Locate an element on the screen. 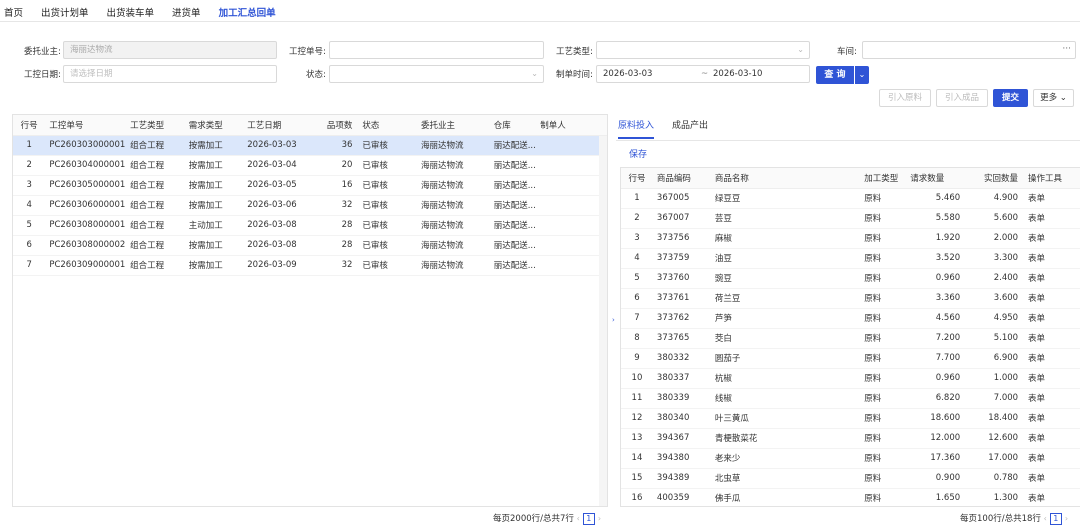 The image size is (1080, 531). col-header: 制单人 is located at coordinates (571, 125).